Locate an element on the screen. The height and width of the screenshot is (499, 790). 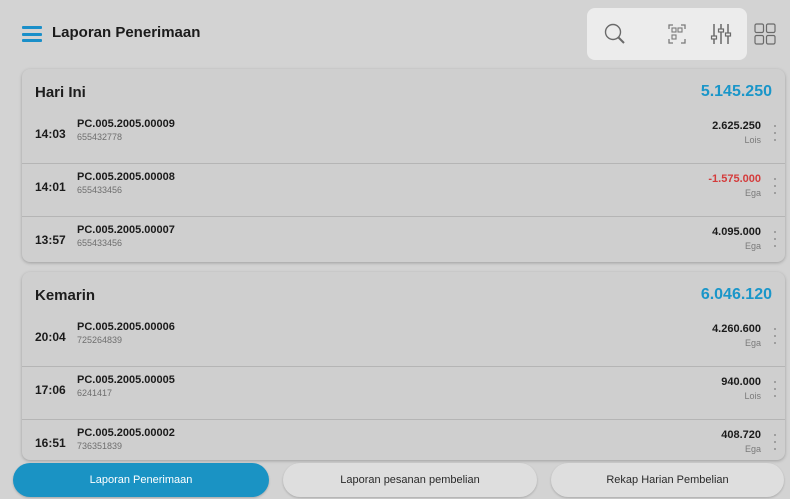
filter-icon is located at coordinates (721, 34).